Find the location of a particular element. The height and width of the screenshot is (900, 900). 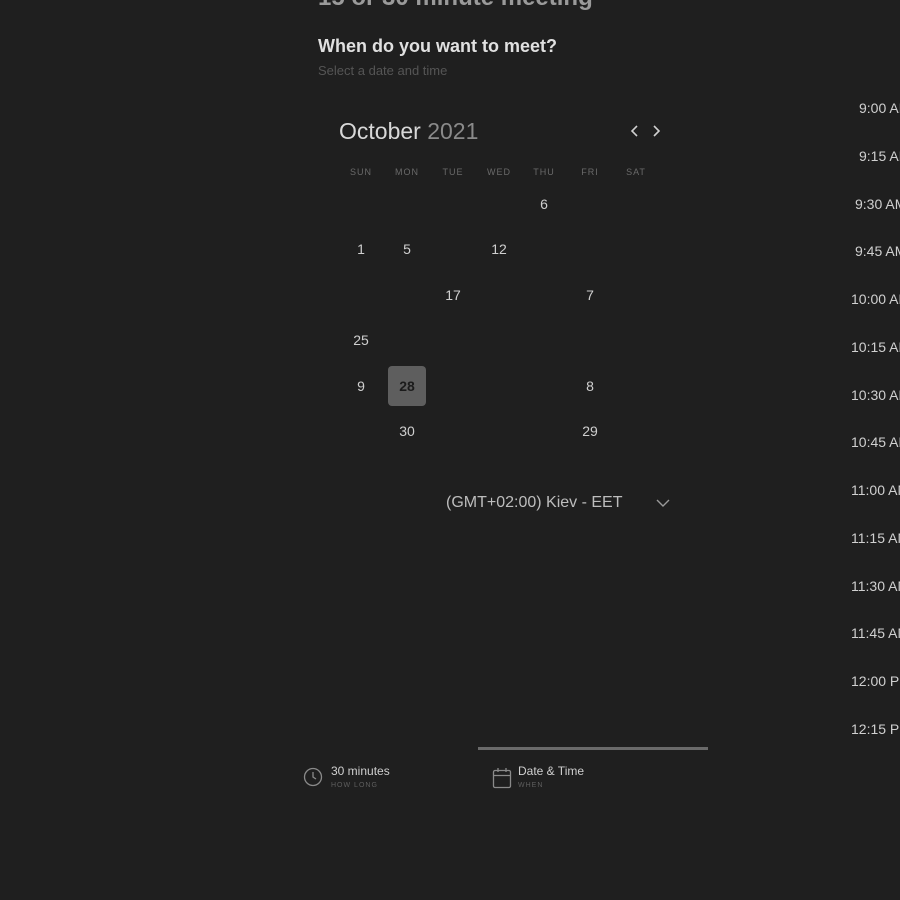

calendar-day: 9 is located at coordinates (361, 386).